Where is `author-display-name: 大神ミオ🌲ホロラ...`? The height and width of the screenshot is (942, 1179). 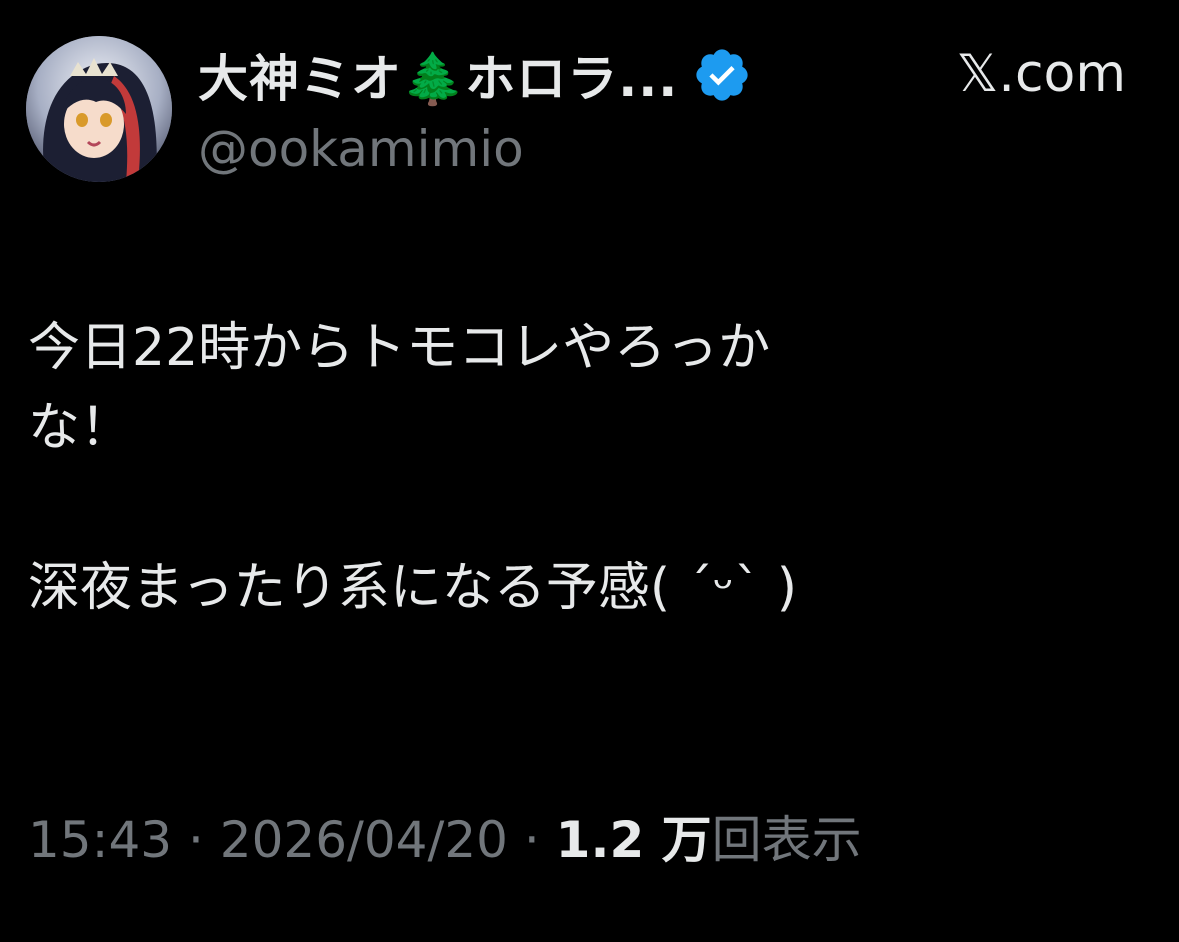
author-display-name: 大神ミオ🌲ホロラ... is located at coordinates (438, 75).